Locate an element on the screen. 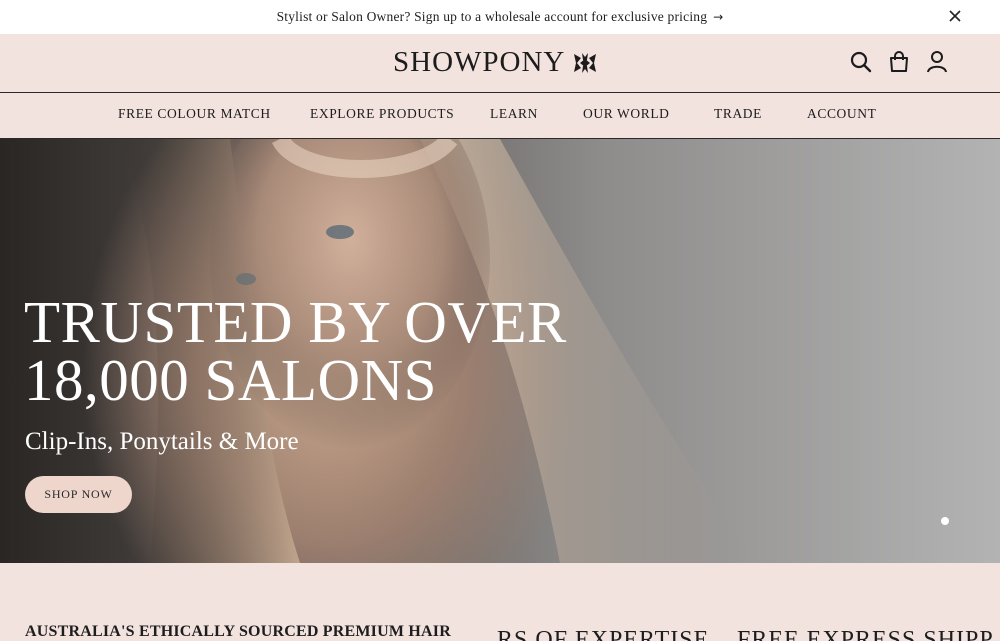 The image size is (1000, 641). hero-title-line-2: 18,000 SALONS is located at coordinates (230, 380).